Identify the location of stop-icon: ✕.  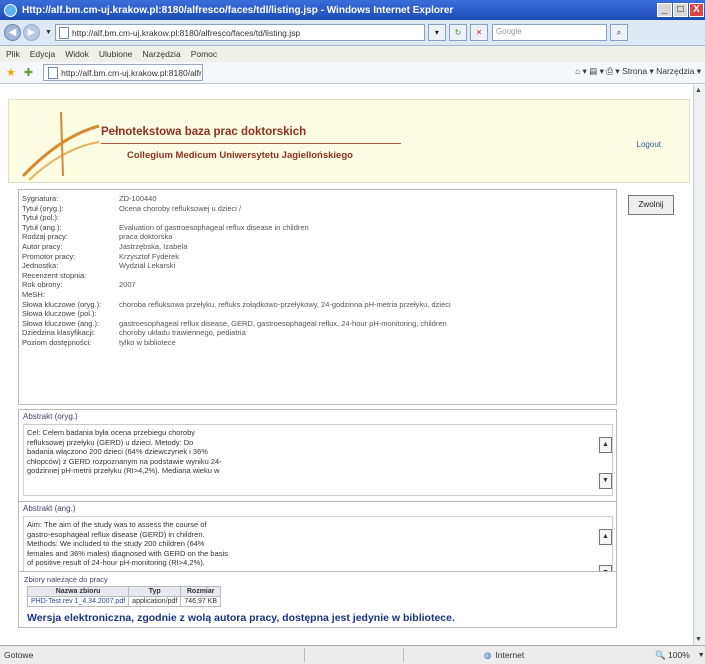
(478, 32).